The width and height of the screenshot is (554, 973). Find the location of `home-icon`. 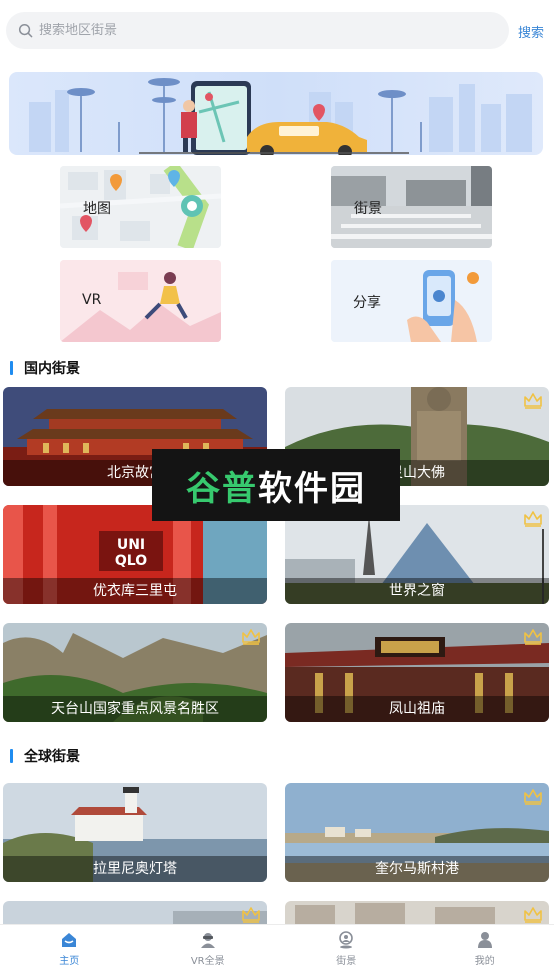

home-icon is located at coordinates (69, 940).